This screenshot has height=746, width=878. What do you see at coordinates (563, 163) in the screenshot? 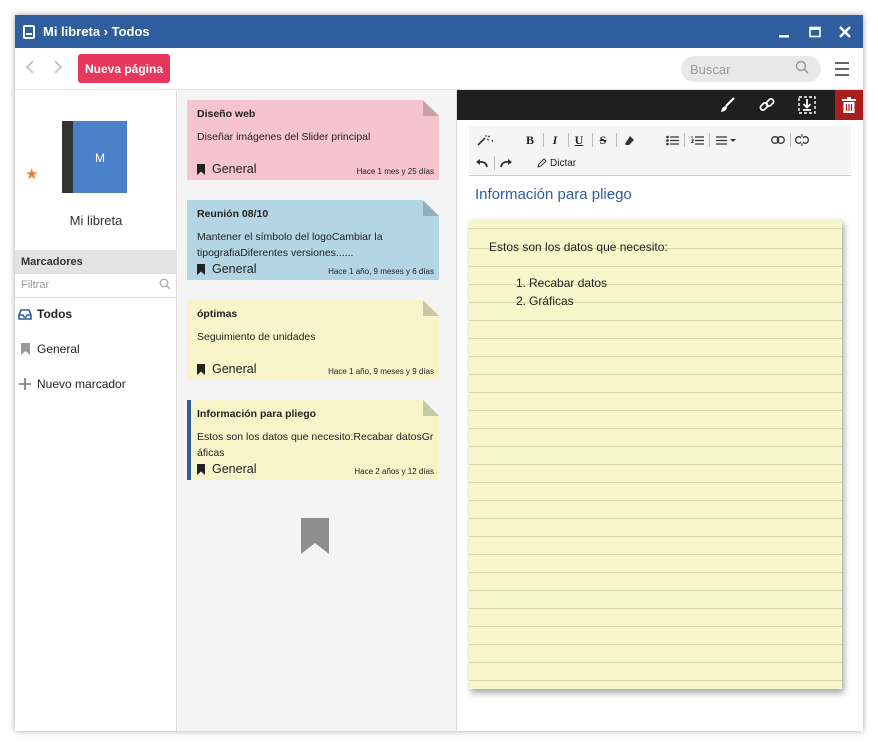
I see `dictate-label: Dictar` at bounding box center [563, 163].